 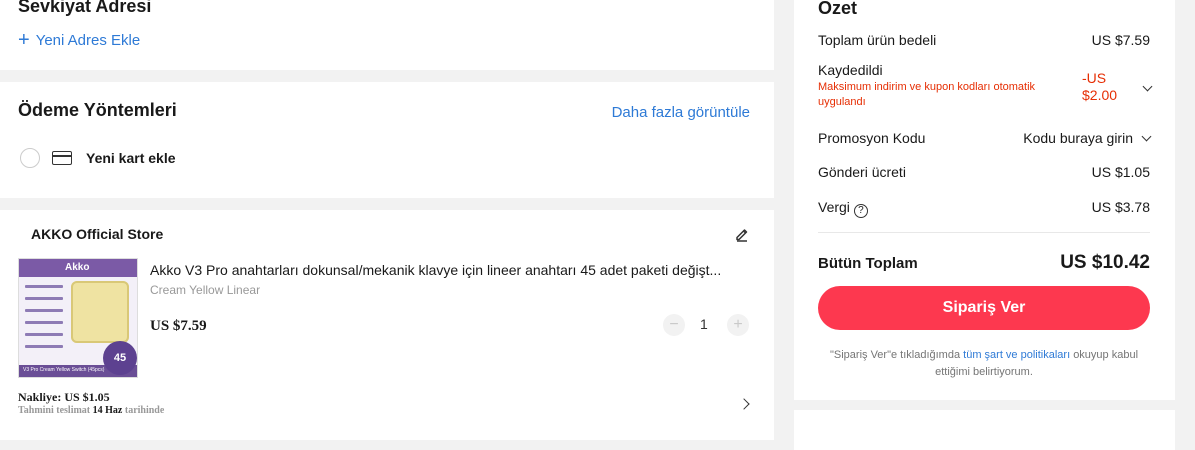 What do you see at coordinates (738, 325) in the screenshot?
I see `increase-quantity-button: +` at bounding box center [738, 325].